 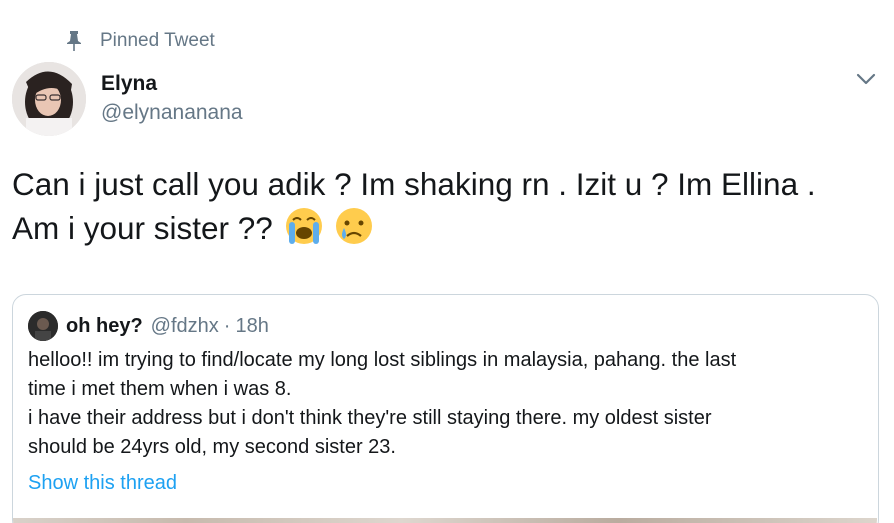 I want to click on quoted-media-preview, so click(x=445, y=520).